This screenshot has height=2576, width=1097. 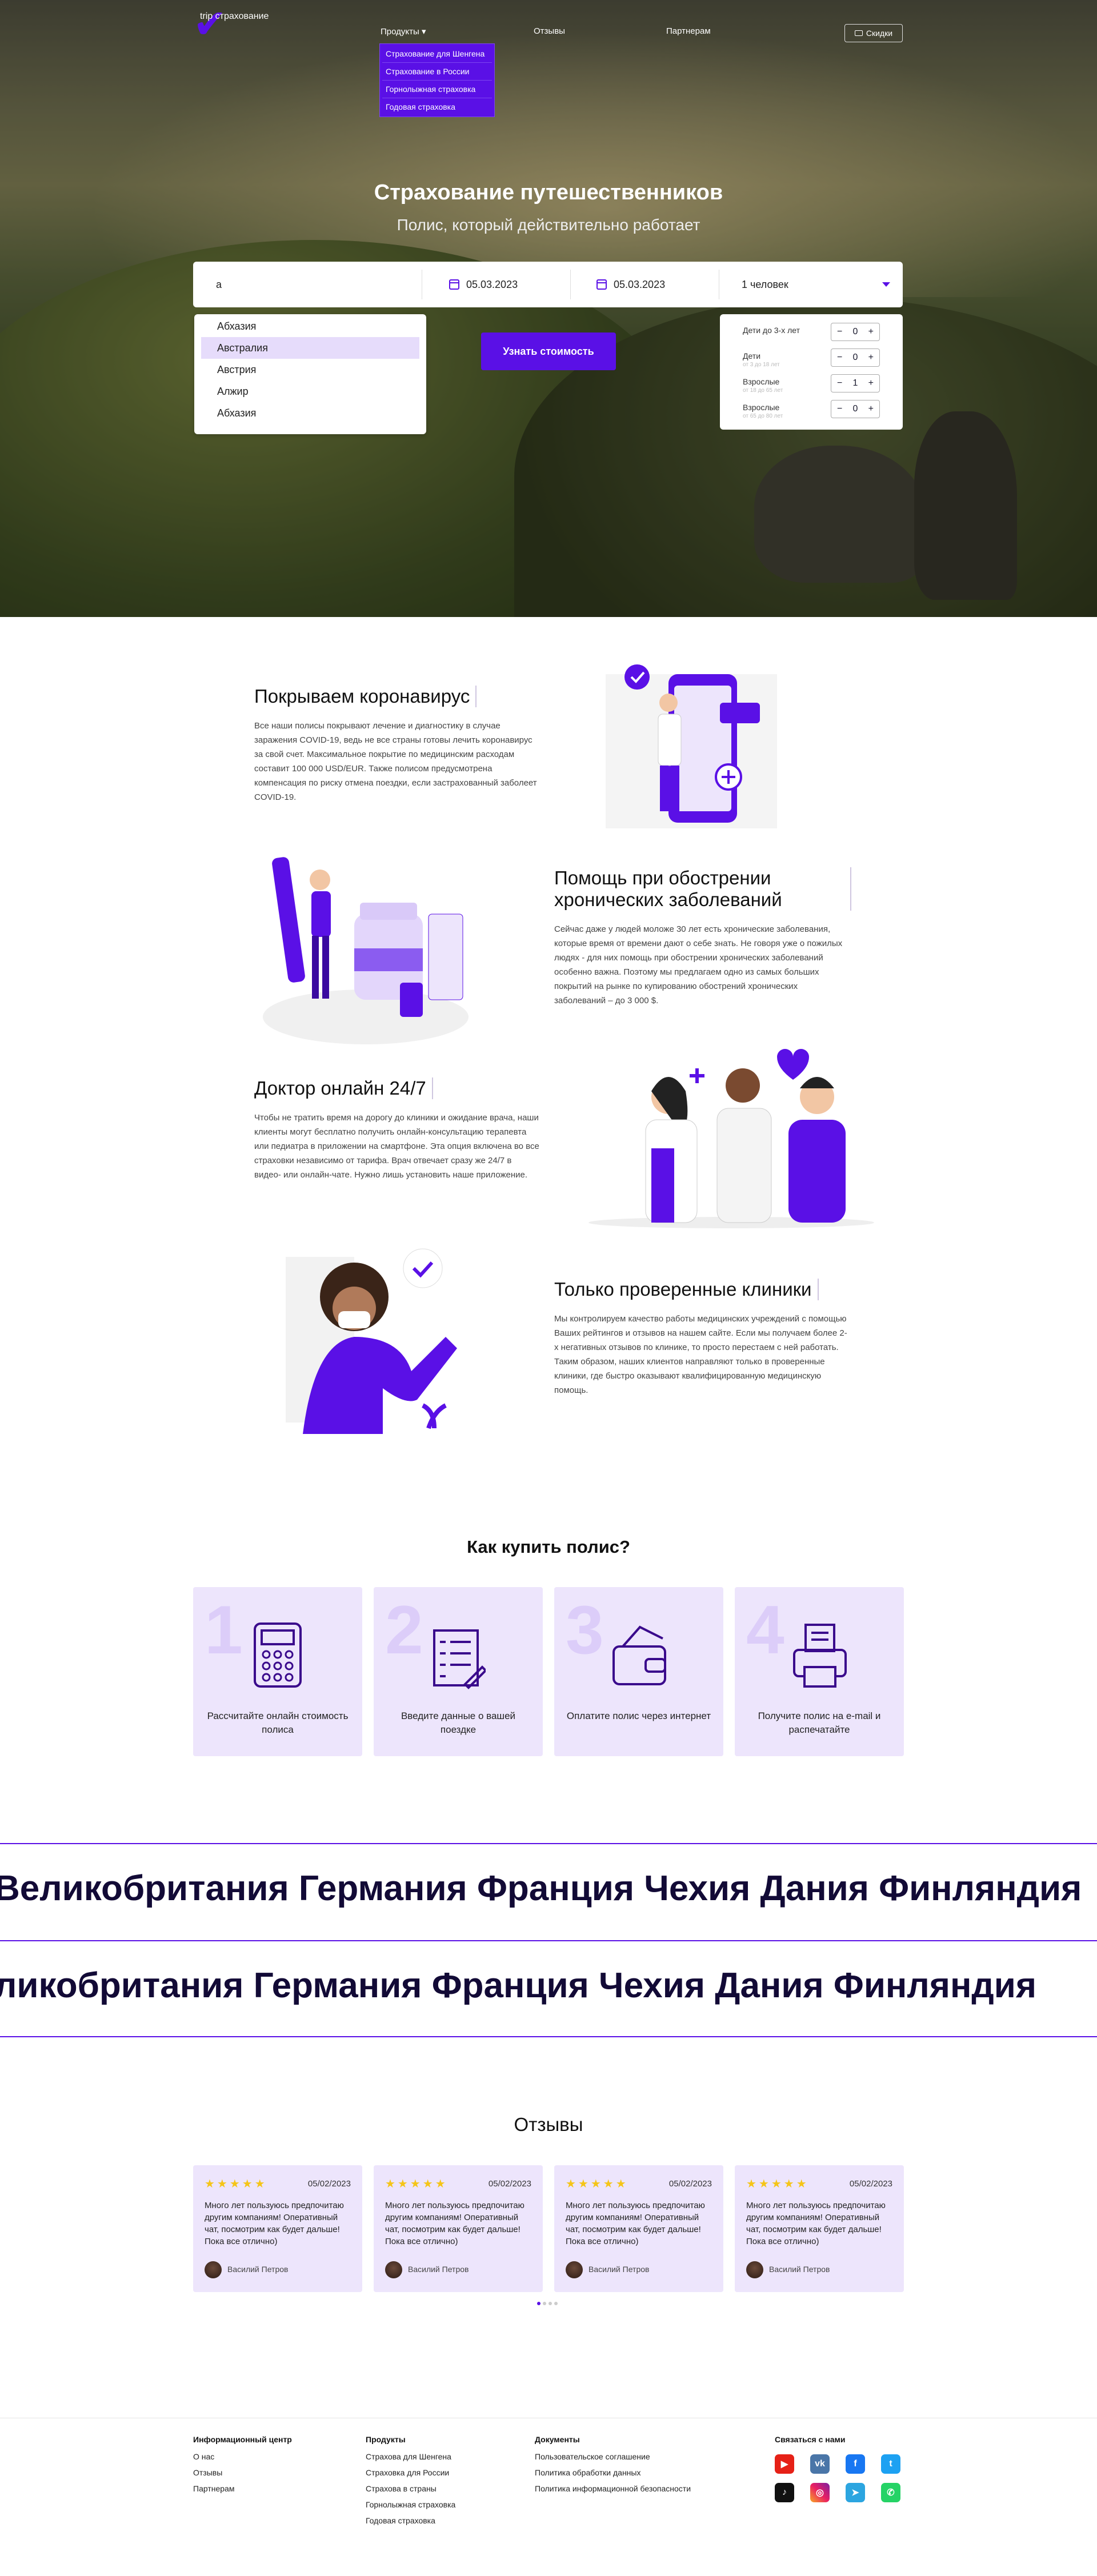 What do you see at coordinates (689, 31) in the screenshot?
I see `nav-partners: Партнерам` at bounding box center [689, 31].